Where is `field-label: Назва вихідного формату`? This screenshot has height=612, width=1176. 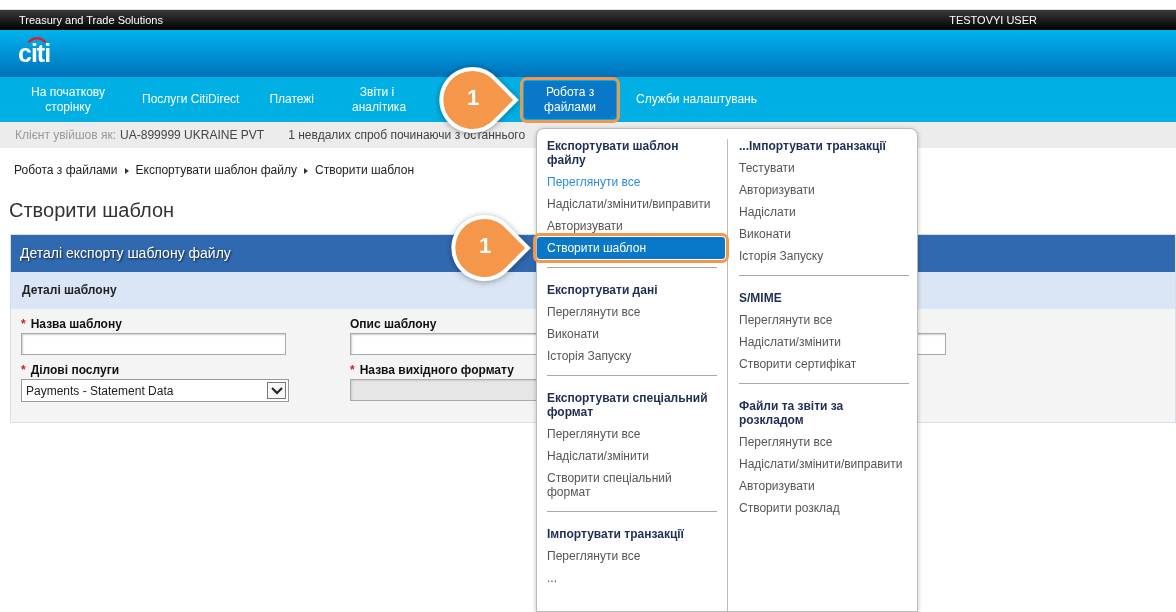 field-label: Назва вихідного формату is located at coordinates (436, 370).